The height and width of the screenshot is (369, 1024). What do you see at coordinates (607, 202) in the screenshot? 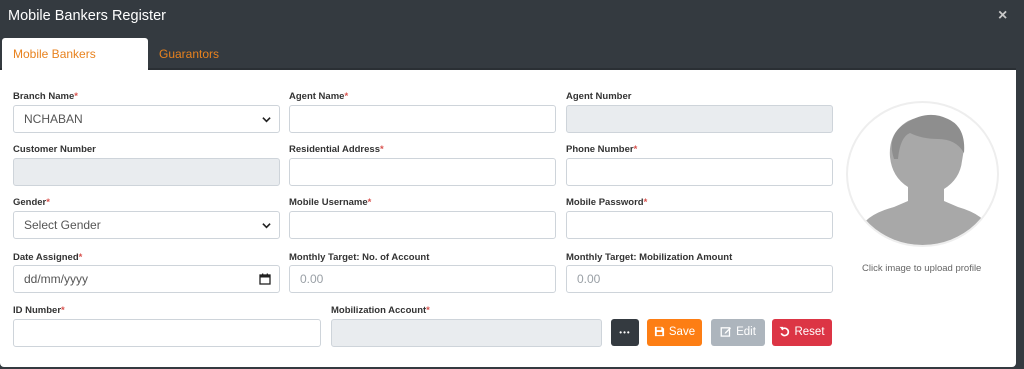
I see `mobile-password-label: Mobile Password*` at bounding box center [607, 202].